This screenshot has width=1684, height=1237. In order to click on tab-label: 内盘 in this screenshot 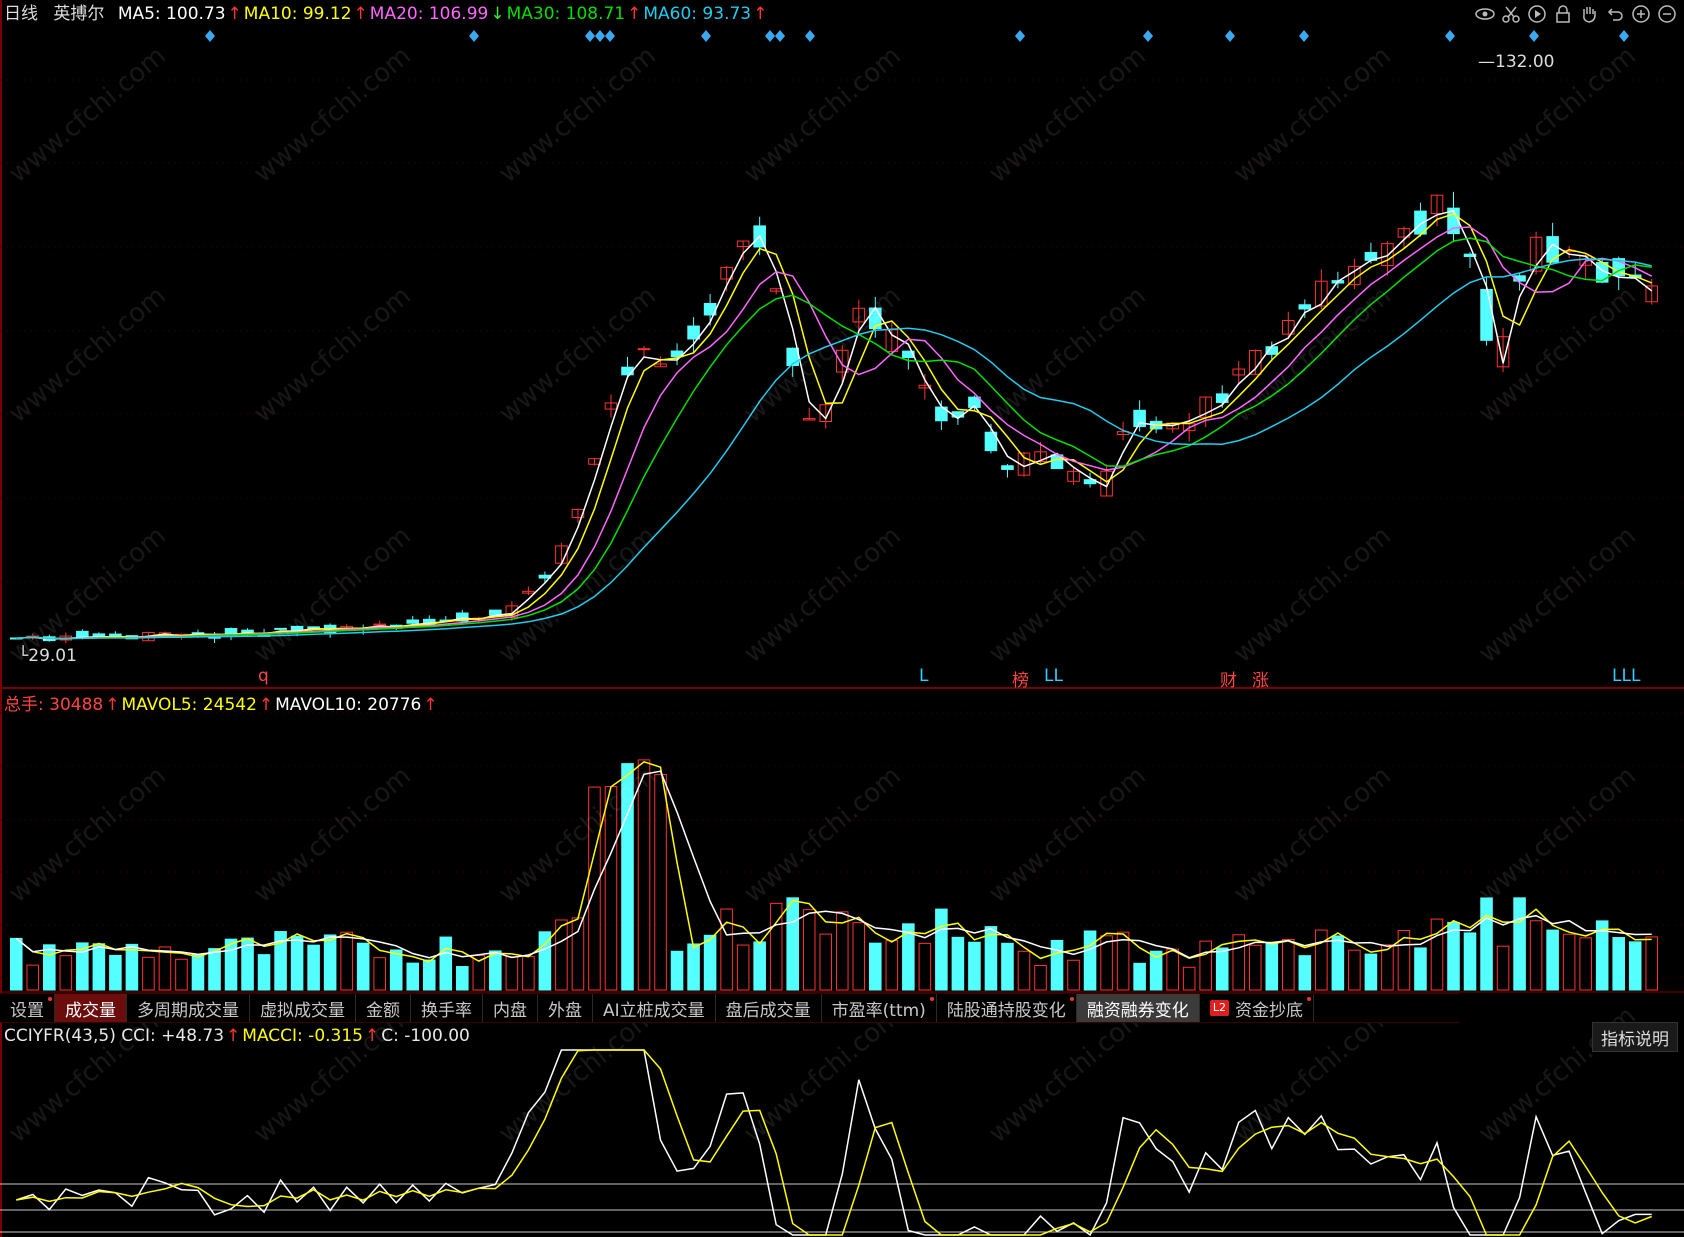, I will do `click(510, 1010)`.